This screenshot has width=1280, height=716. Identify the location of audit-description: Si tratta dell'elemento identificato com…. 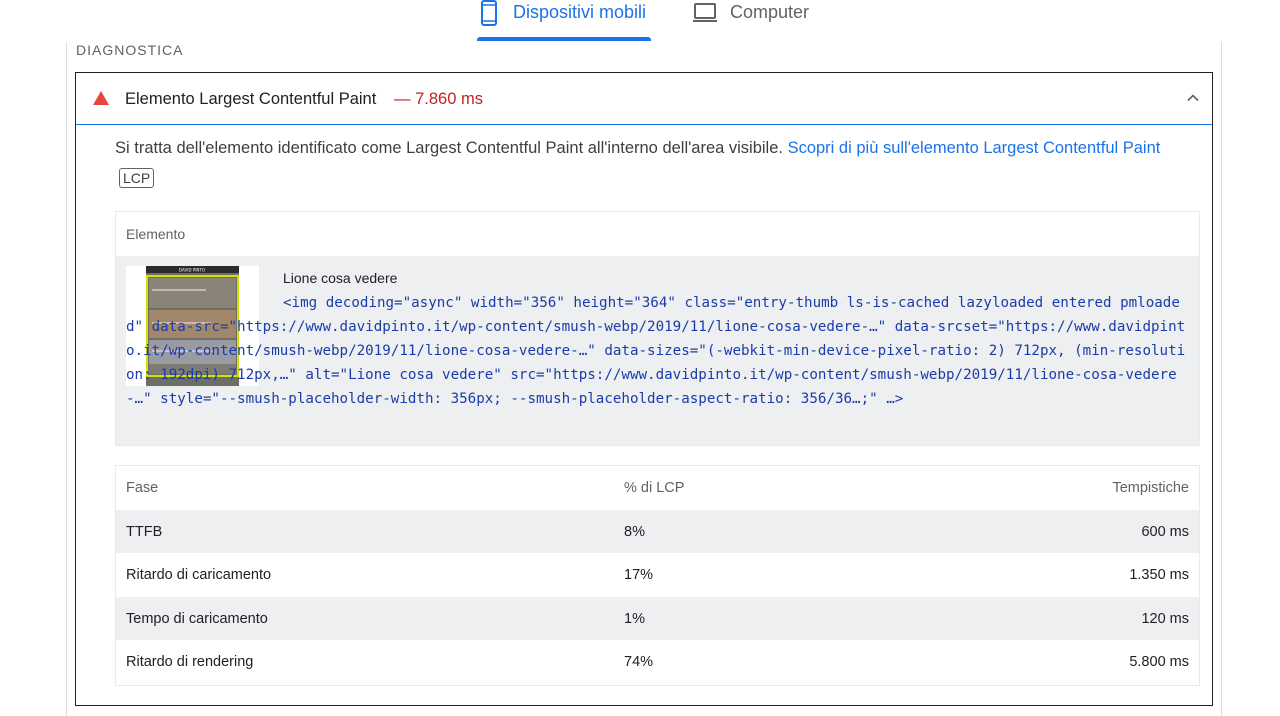
(655, 148).